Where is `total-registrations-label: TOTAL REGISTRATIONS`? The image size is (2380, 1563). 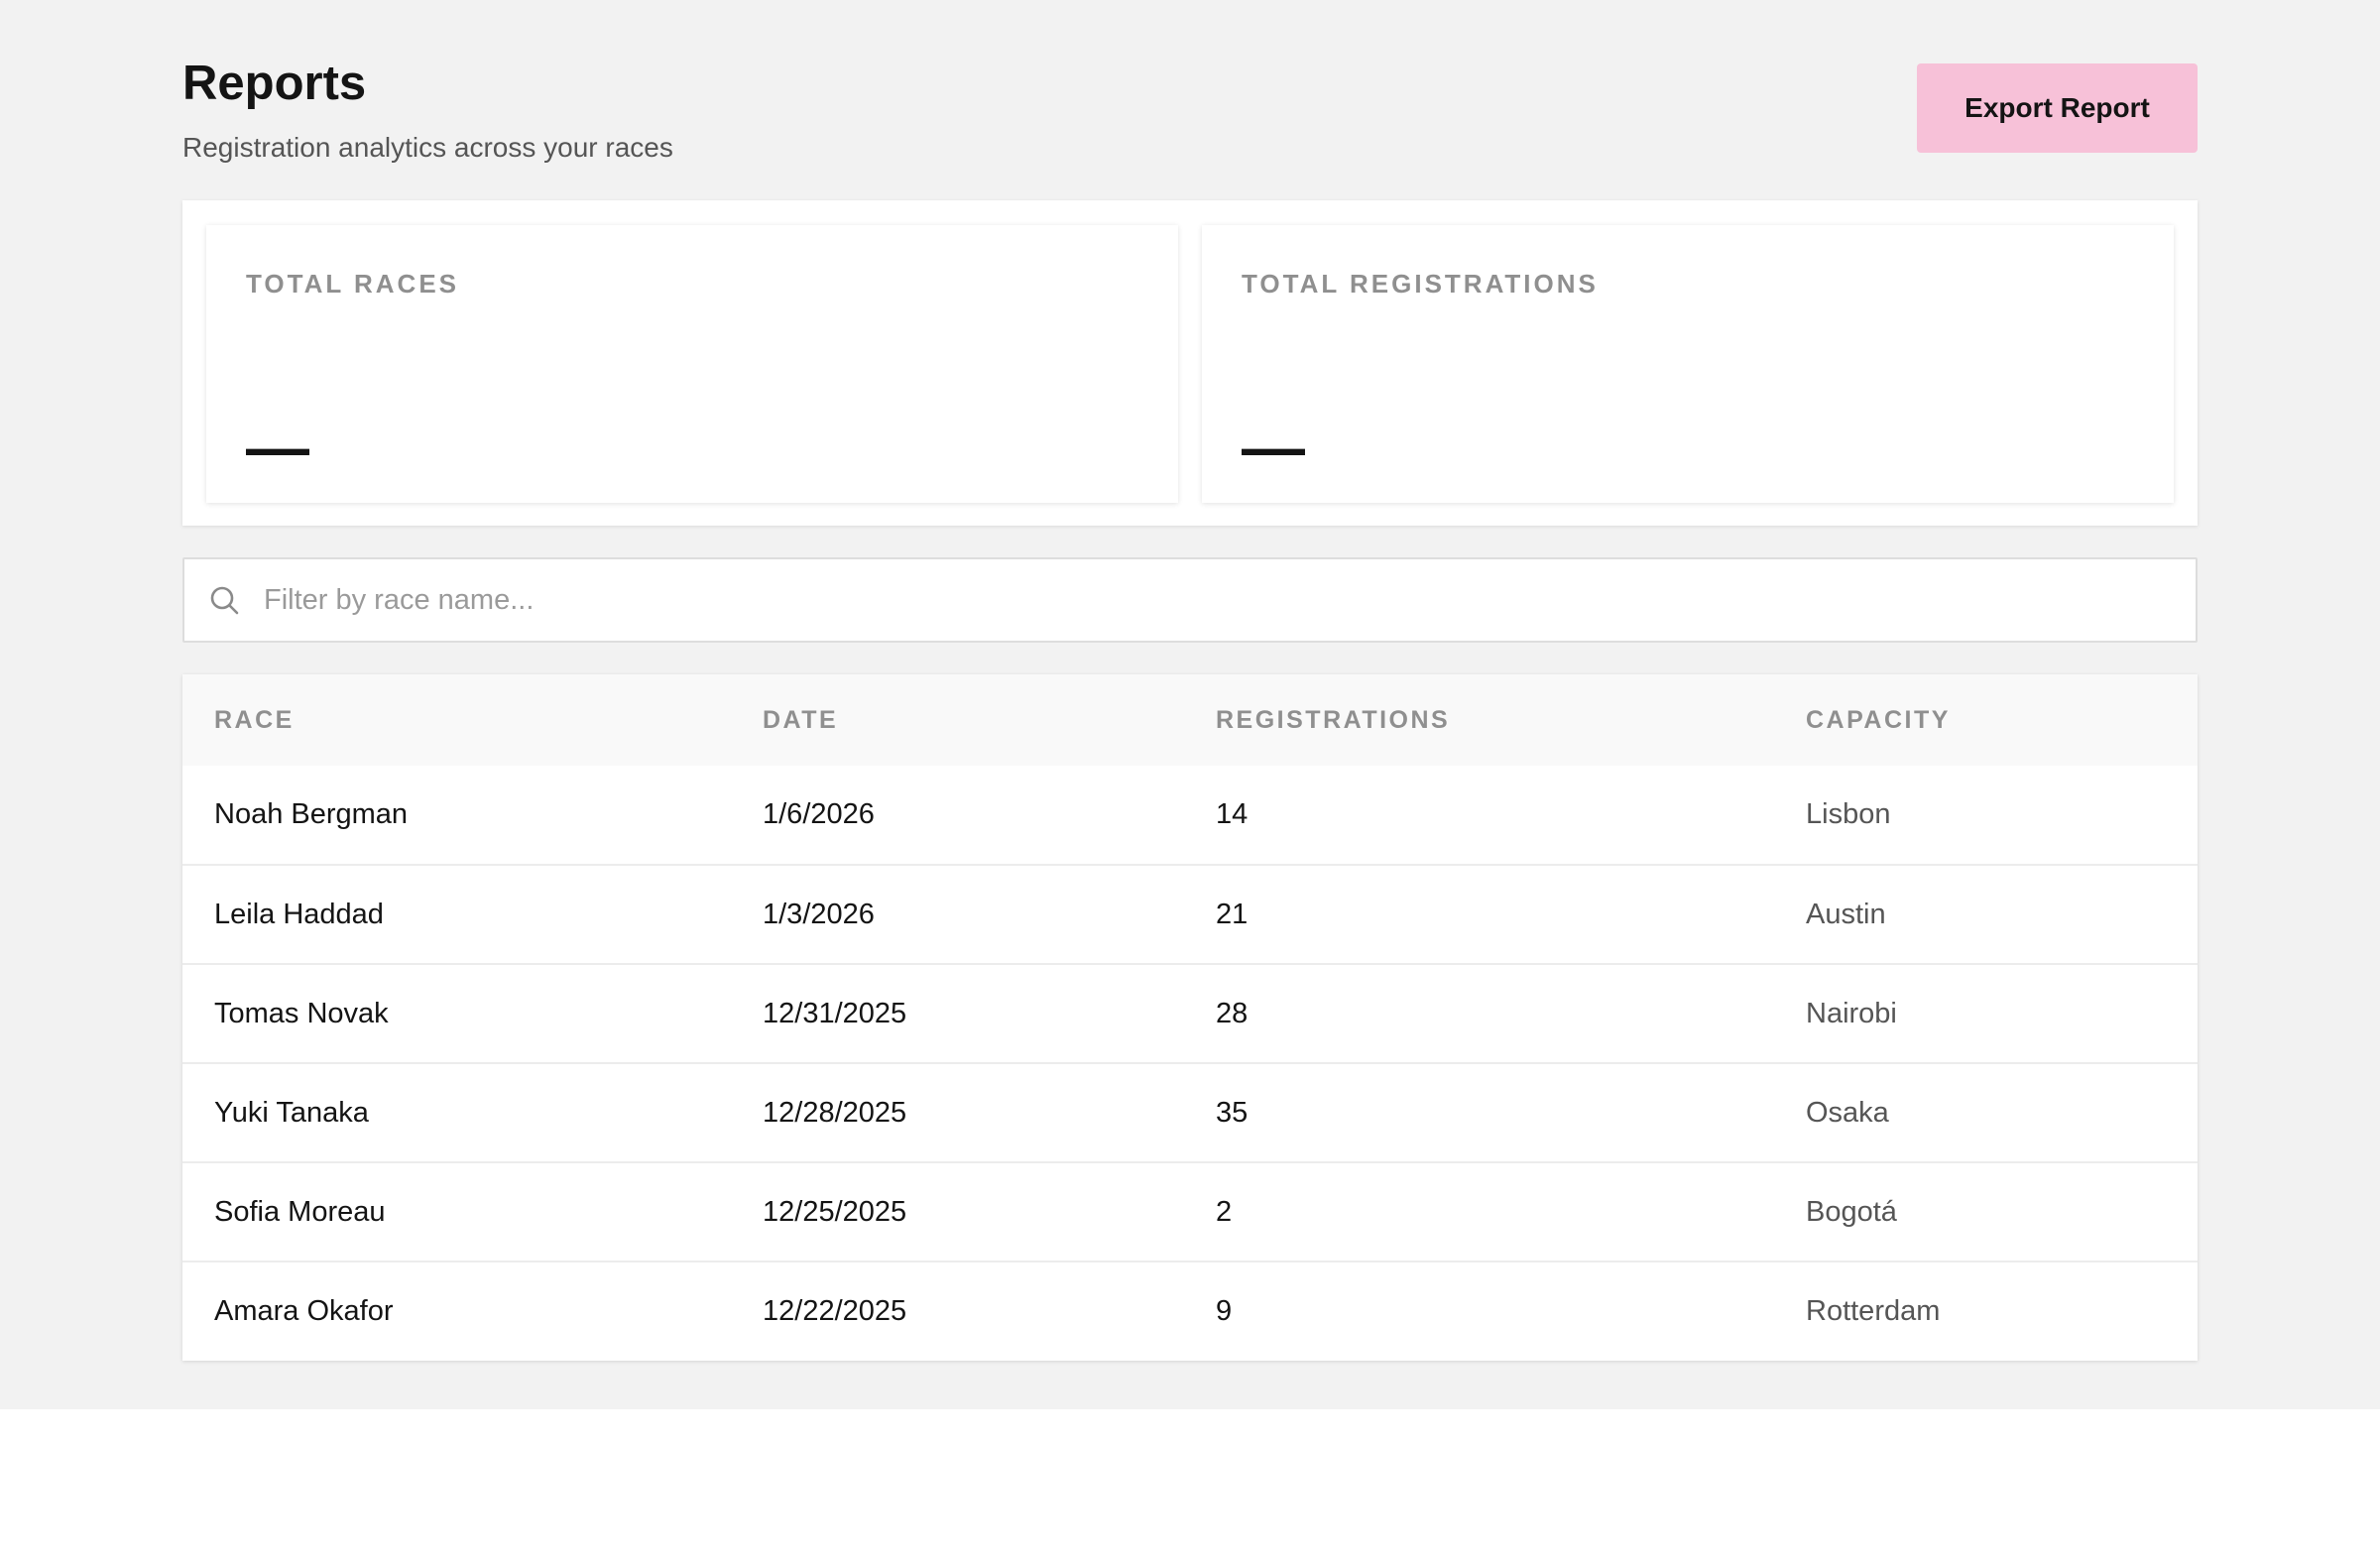
total-registrations-label: TOTAL REGISTRATIONS is located at coordinates (1420, 284).